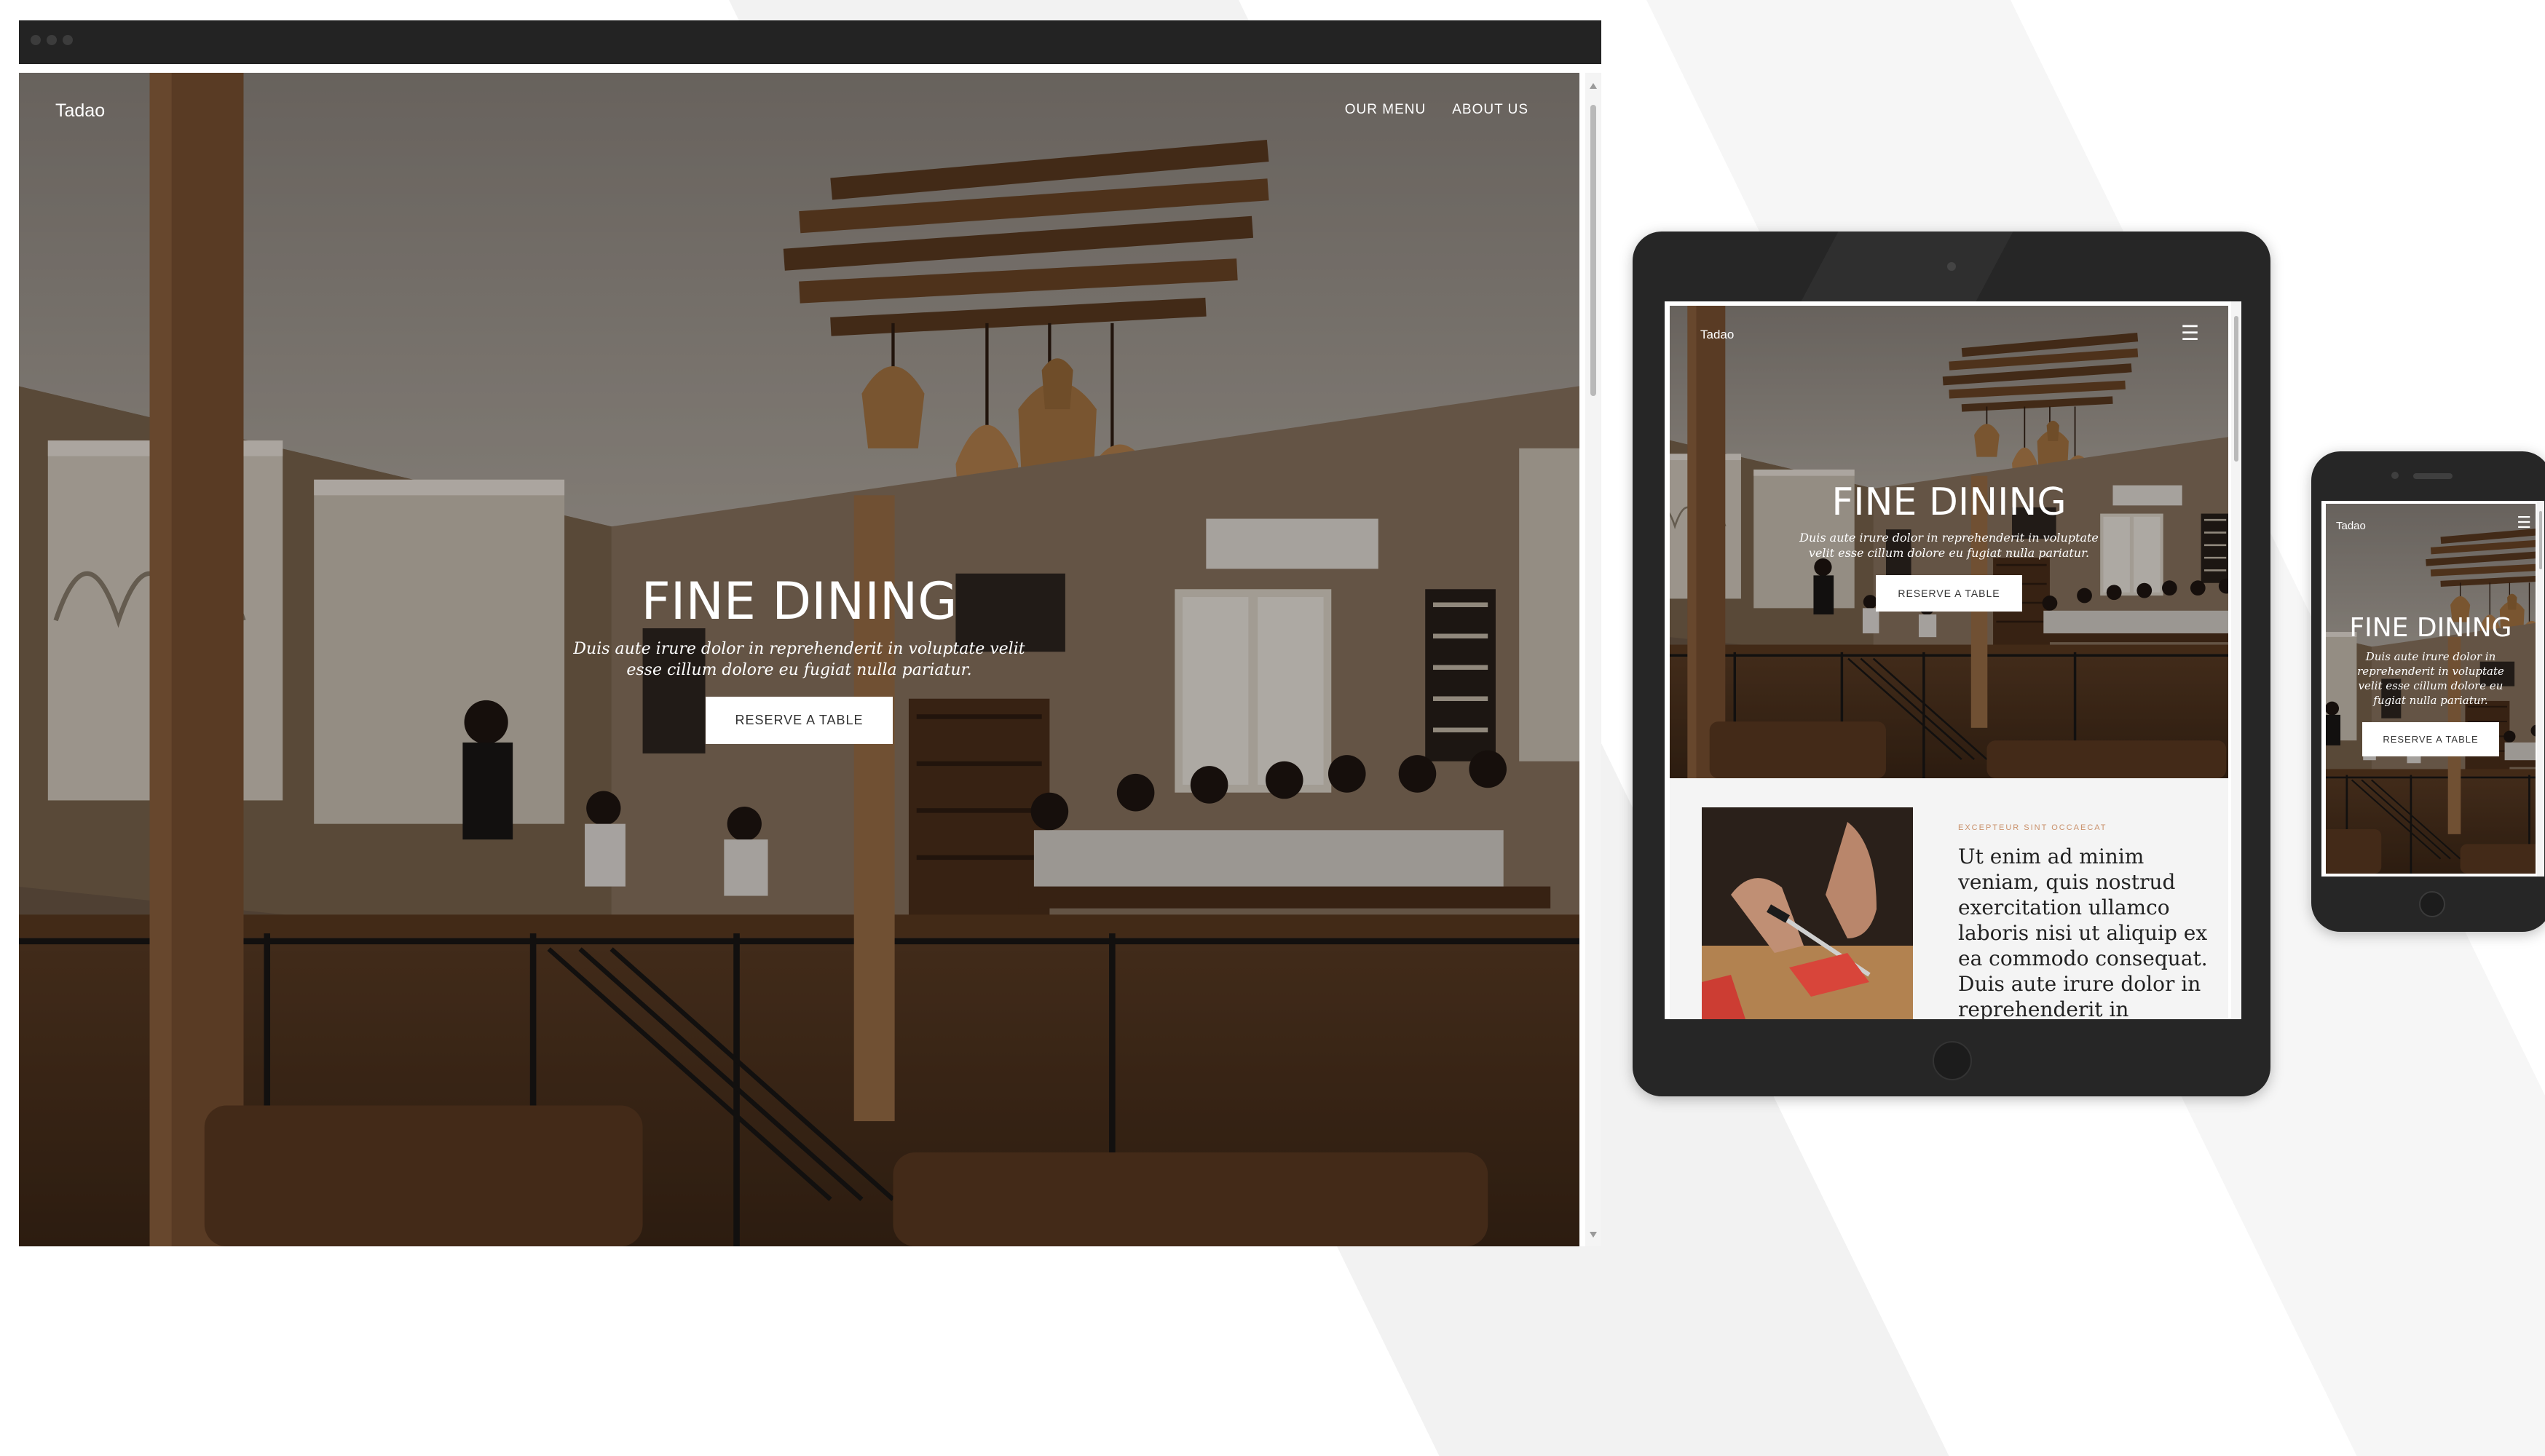 Image resolution: width=2545 pixels, height=1456 pixels. What do you see at coordinates (2033, 827) in the screenshot?
I see `section-eyebrow: EXCEPTEUR SINT OCCAECAT` at bounding box center [2033, 827].